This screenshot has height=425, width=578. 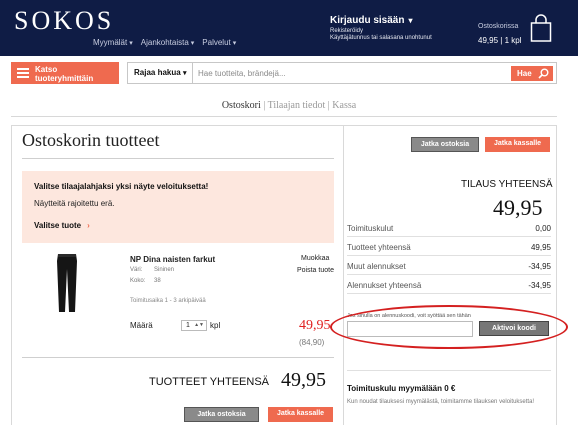 What do you see at coordinates (62, 21) in the screenshot?
I see `sokos-logo: SOKOS` at bounding box center [62, 21].